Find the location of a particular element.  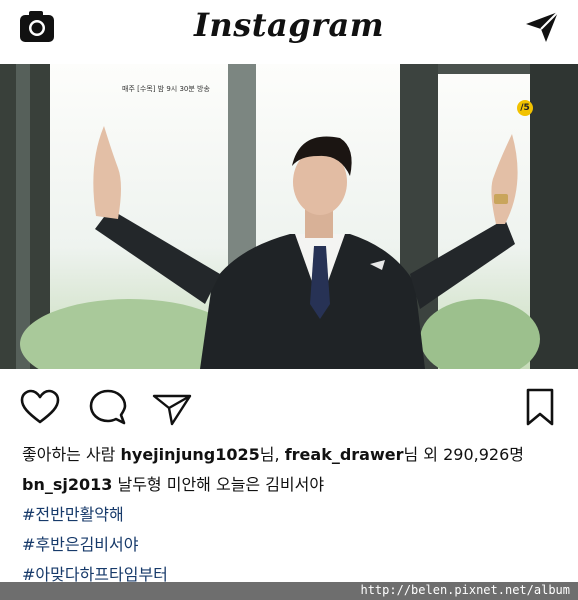

watermark-text: http://belen.pixnet.net/album is located at coordinates (465, 590).